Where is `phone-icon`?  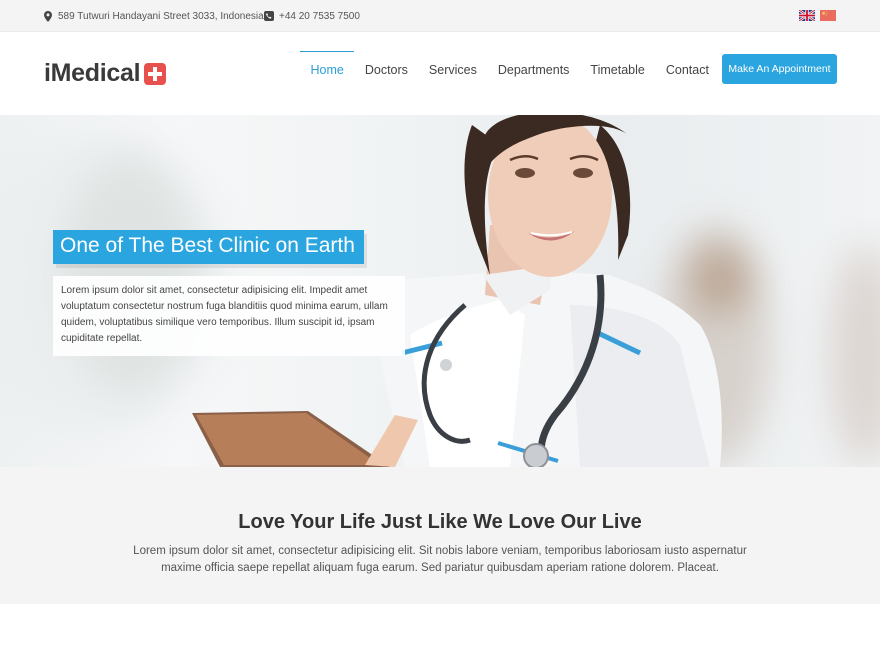
phone-icon is located at coordinates (269, 16).